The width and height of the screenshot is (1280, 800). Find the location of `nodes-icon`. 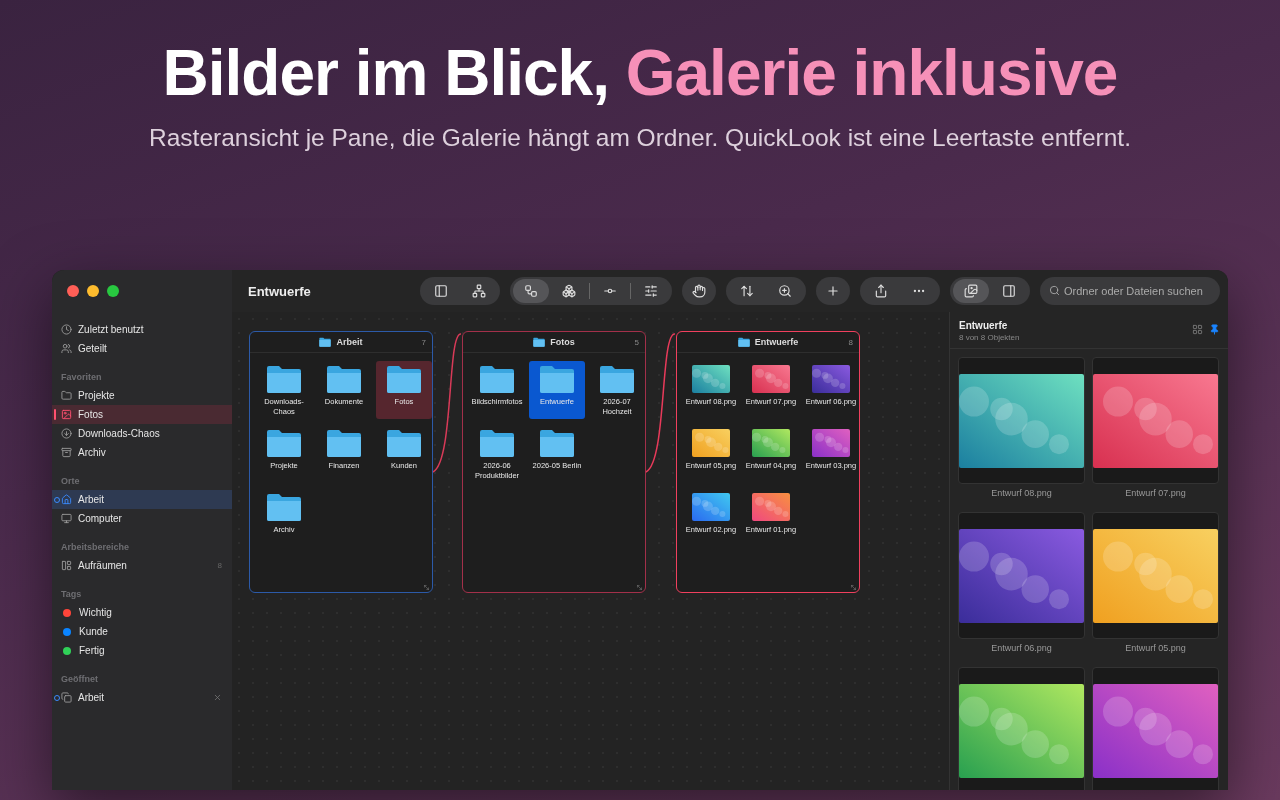

nodes-icon is located at coordinates (569, 291).